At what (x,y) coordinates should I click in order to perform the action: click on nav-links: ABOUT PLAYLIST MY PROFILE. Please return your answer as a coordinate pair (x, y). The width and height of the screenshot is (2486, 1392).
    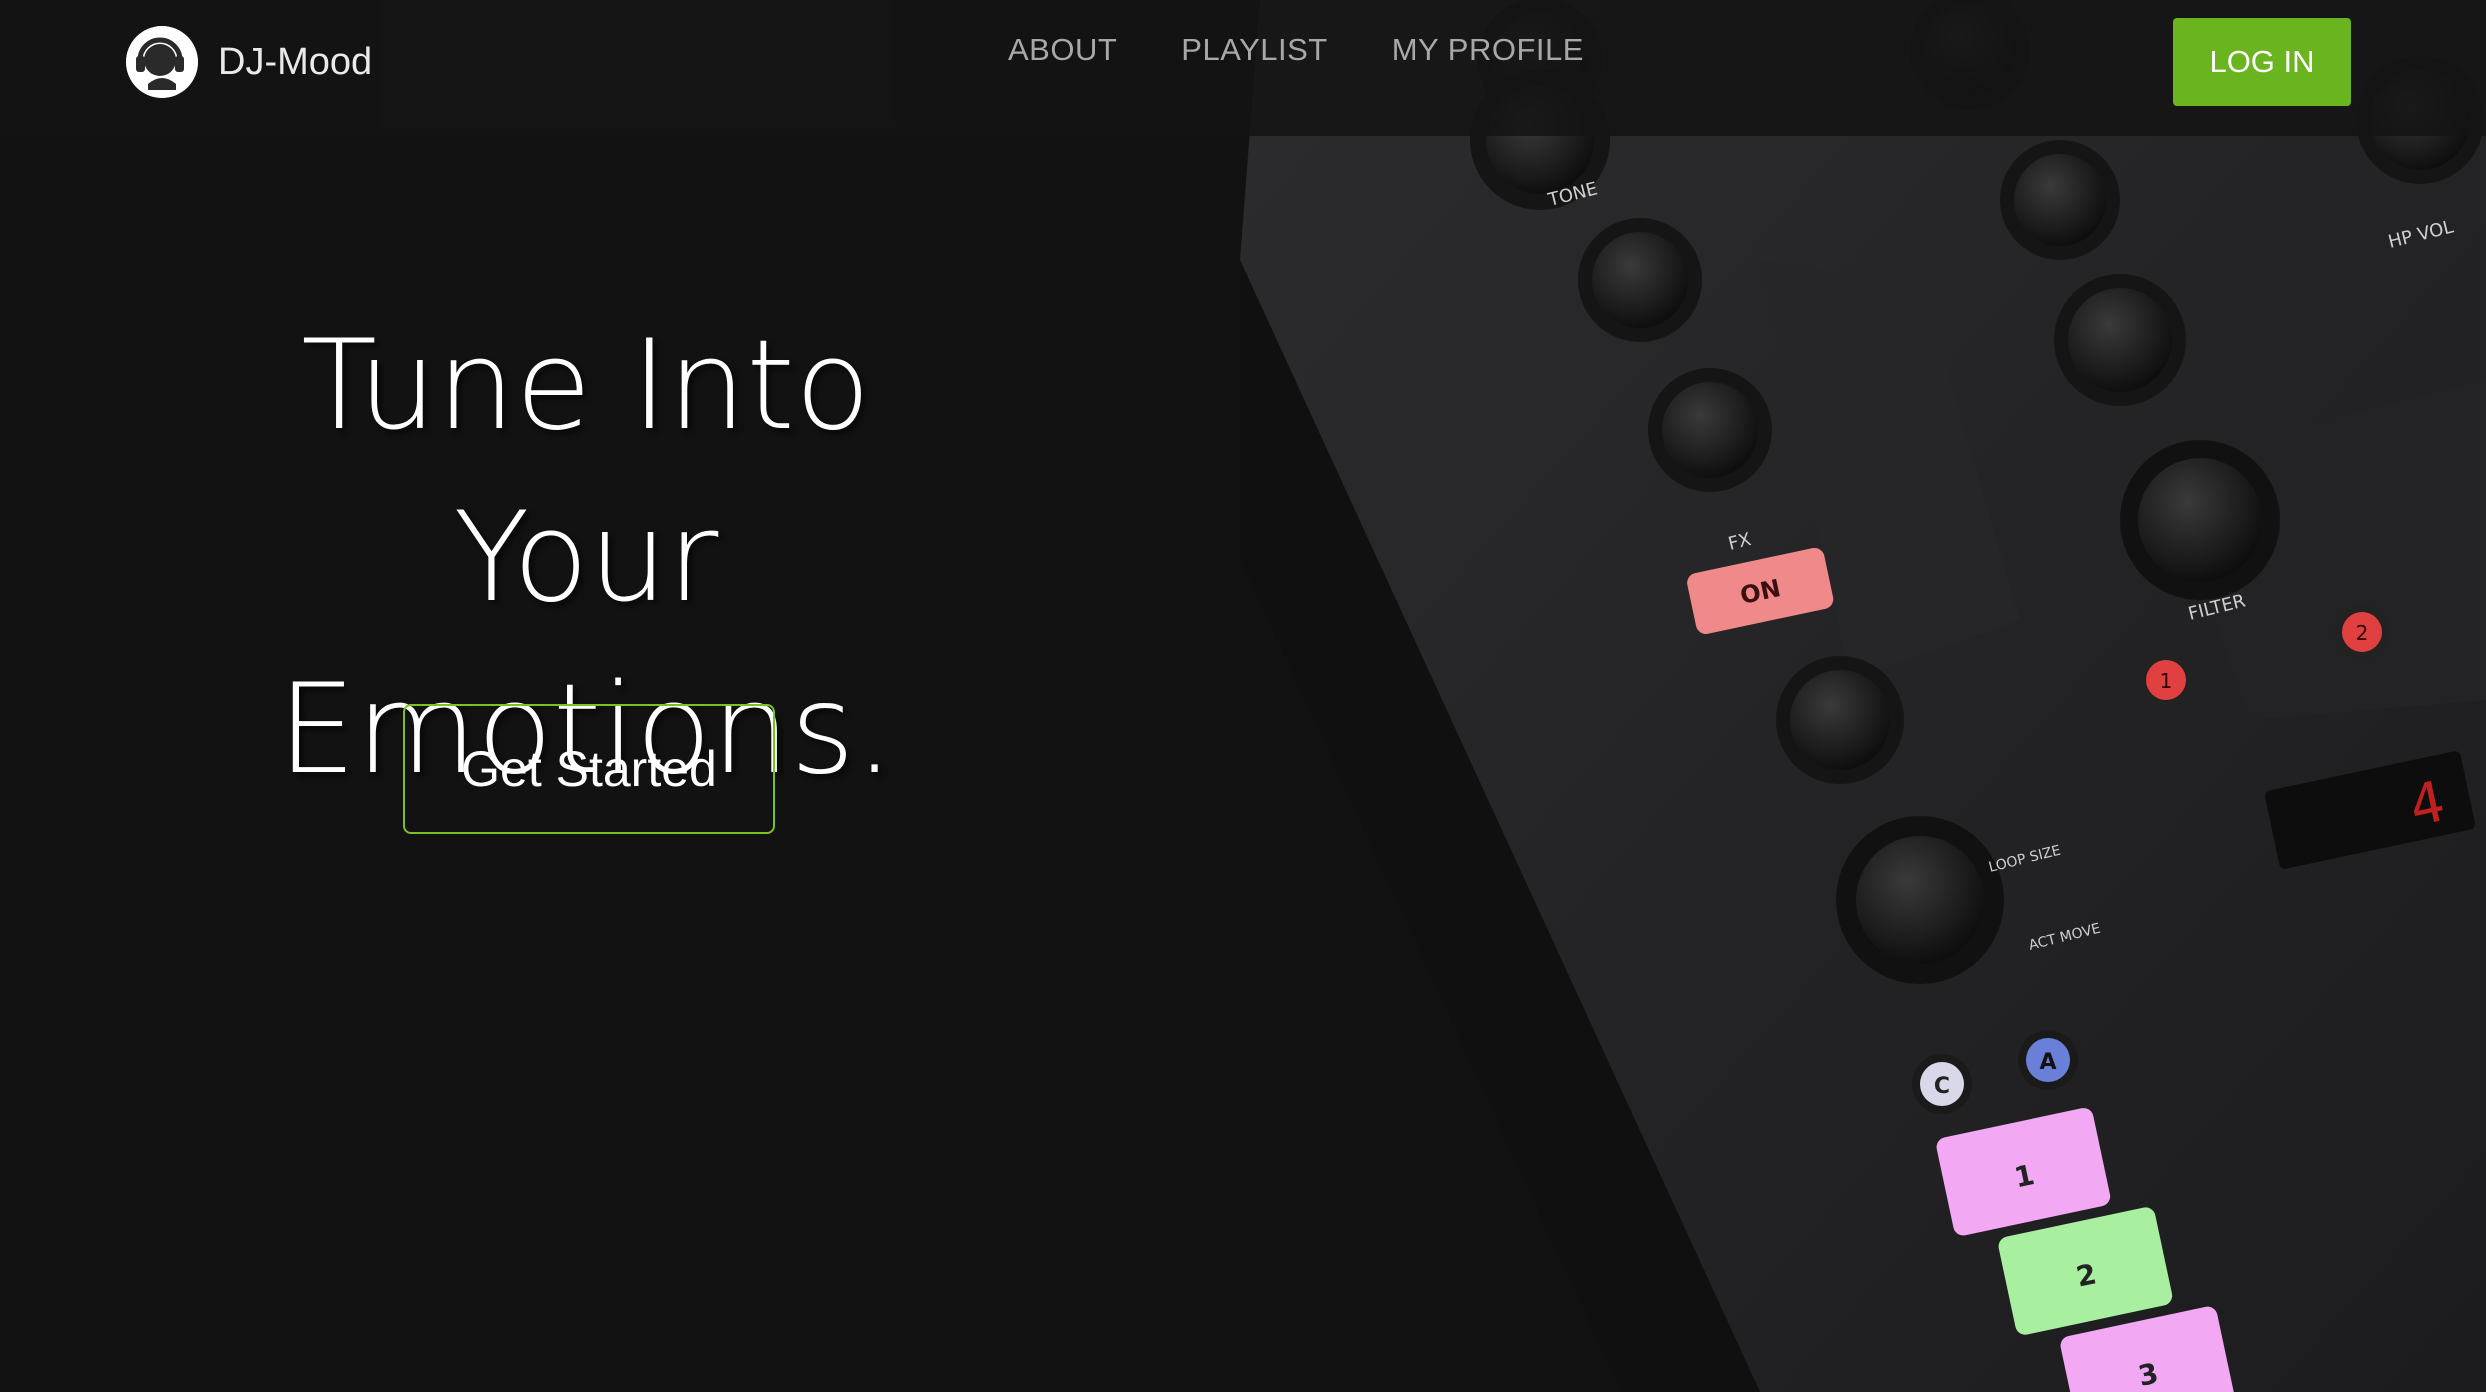
    Looking at the image, I should click on (1296, 50).